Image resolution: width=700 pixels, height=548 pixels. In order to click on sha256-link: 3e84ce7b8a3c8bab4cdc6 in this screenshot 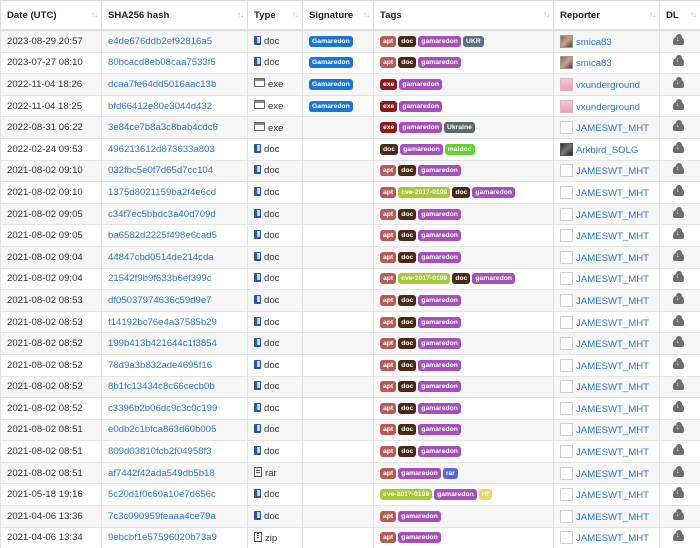, I will do `click(174, 127)`.